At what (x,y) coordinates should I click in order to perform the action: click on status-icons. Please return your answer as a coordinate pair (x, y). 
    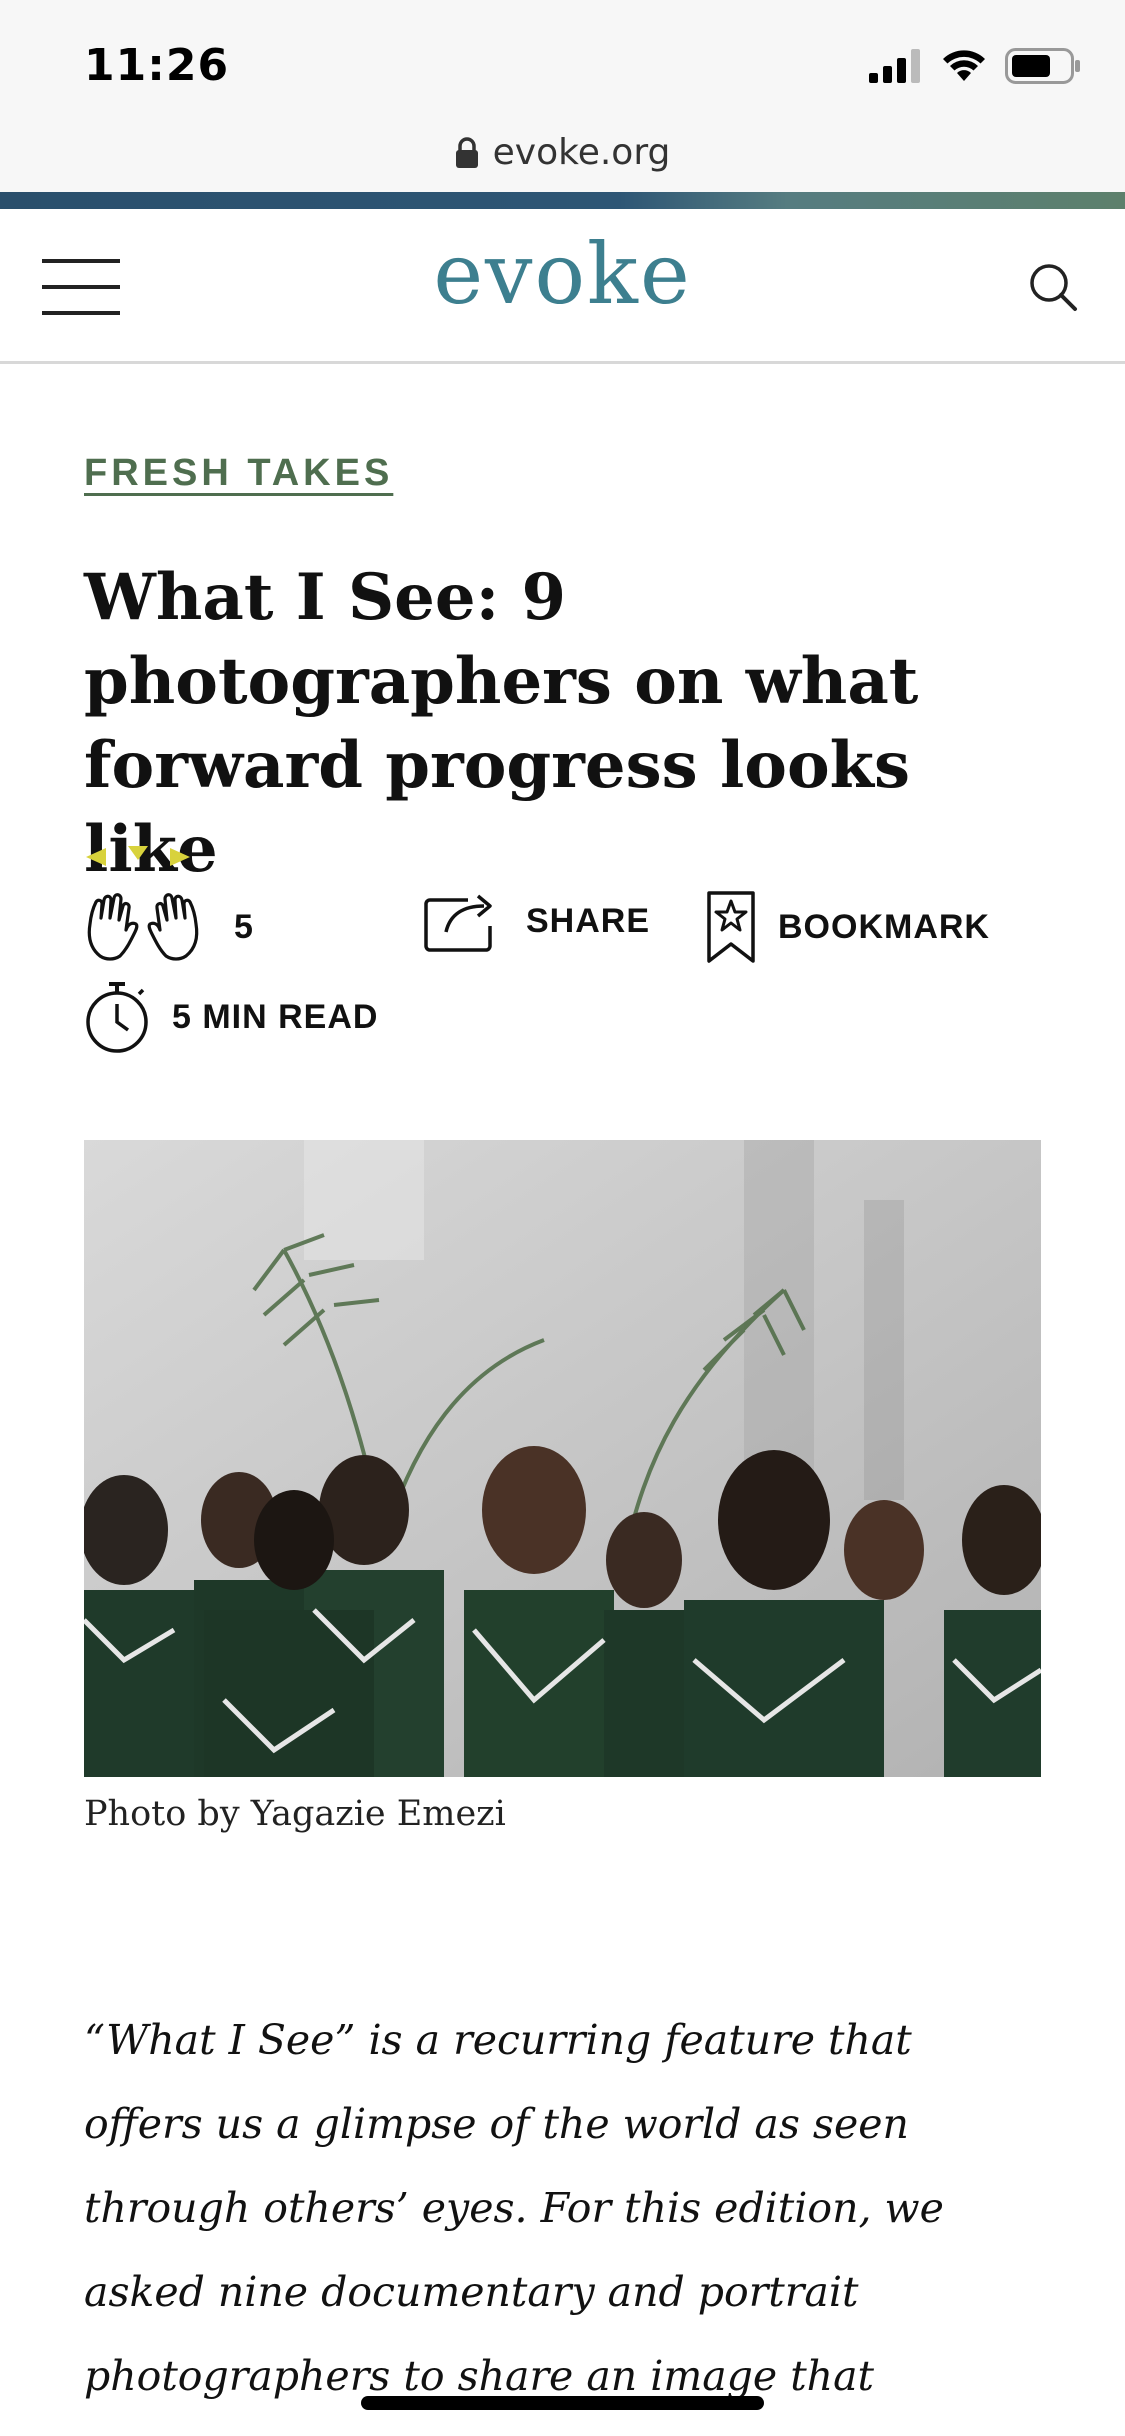
    Looking at the image, I should click on (975, 66).